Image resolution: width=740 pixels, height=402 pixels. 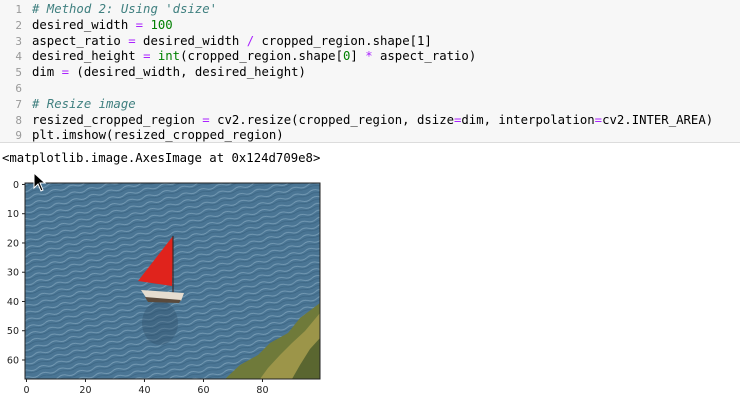 I want to click on y-tick-label: 60, so click(x=13, y=360).